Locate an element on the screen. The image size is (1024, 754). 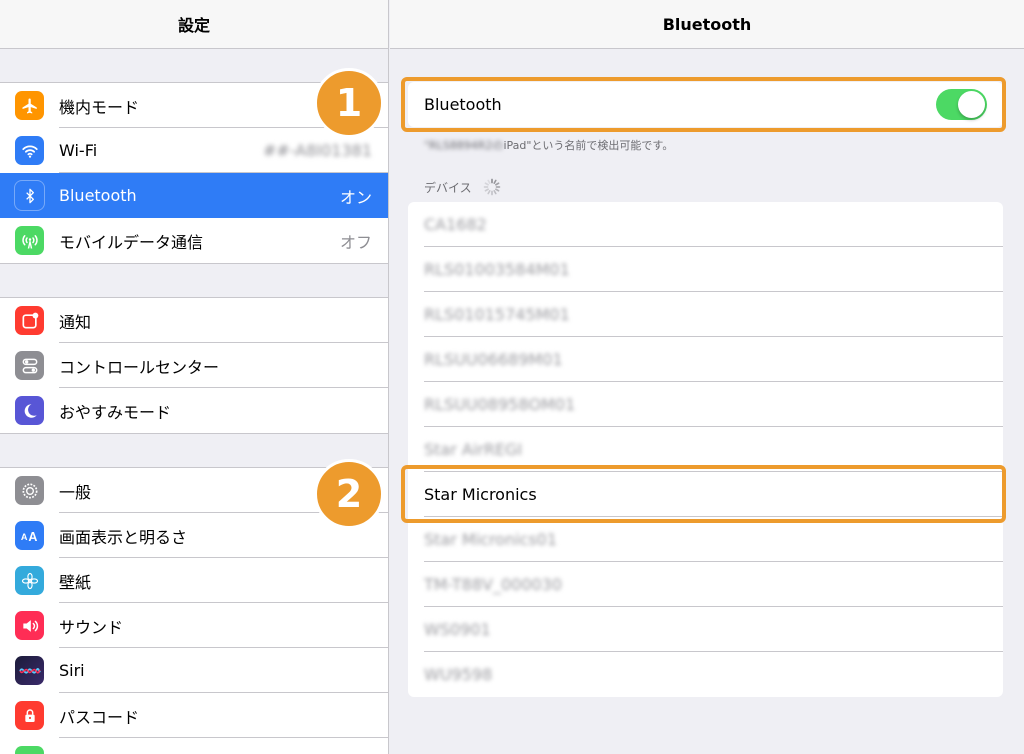
sidebar-item-passcode: パスコード is located at coordinates (194, 715).